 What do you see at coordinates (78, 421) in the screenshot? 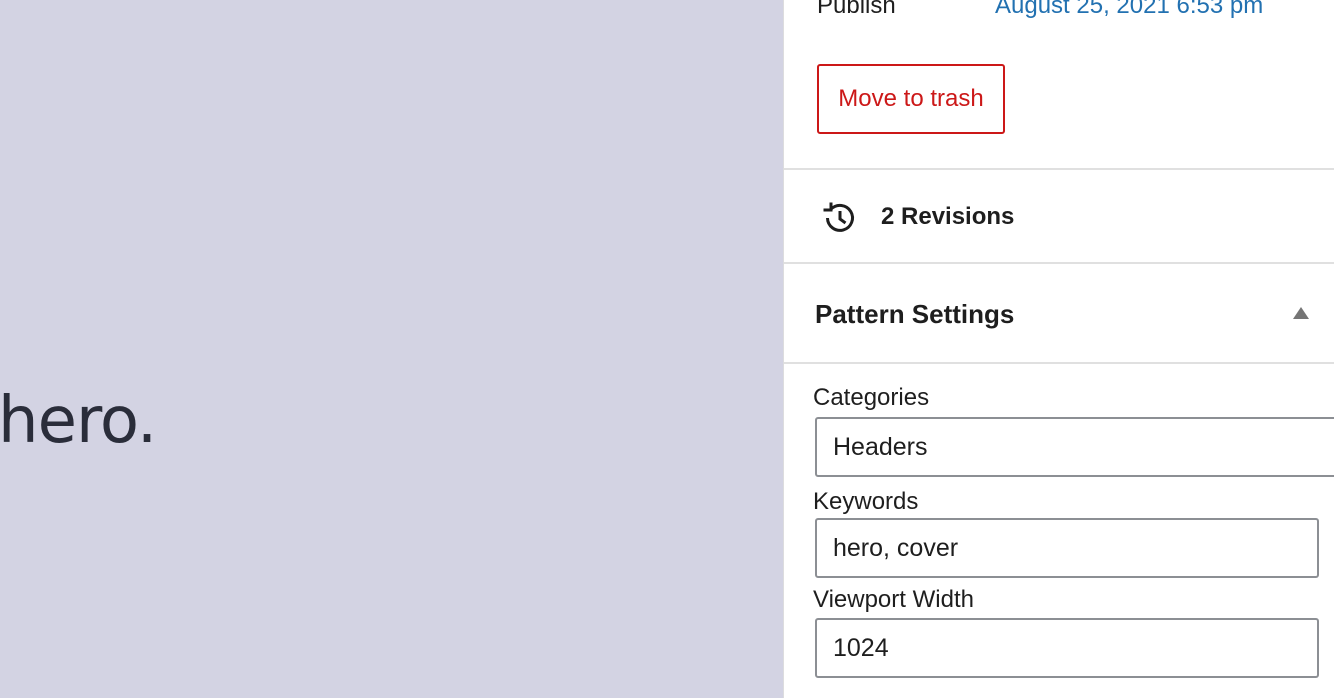
I see `canvas-heading-text: hero.` at bounding box center [78, 421].